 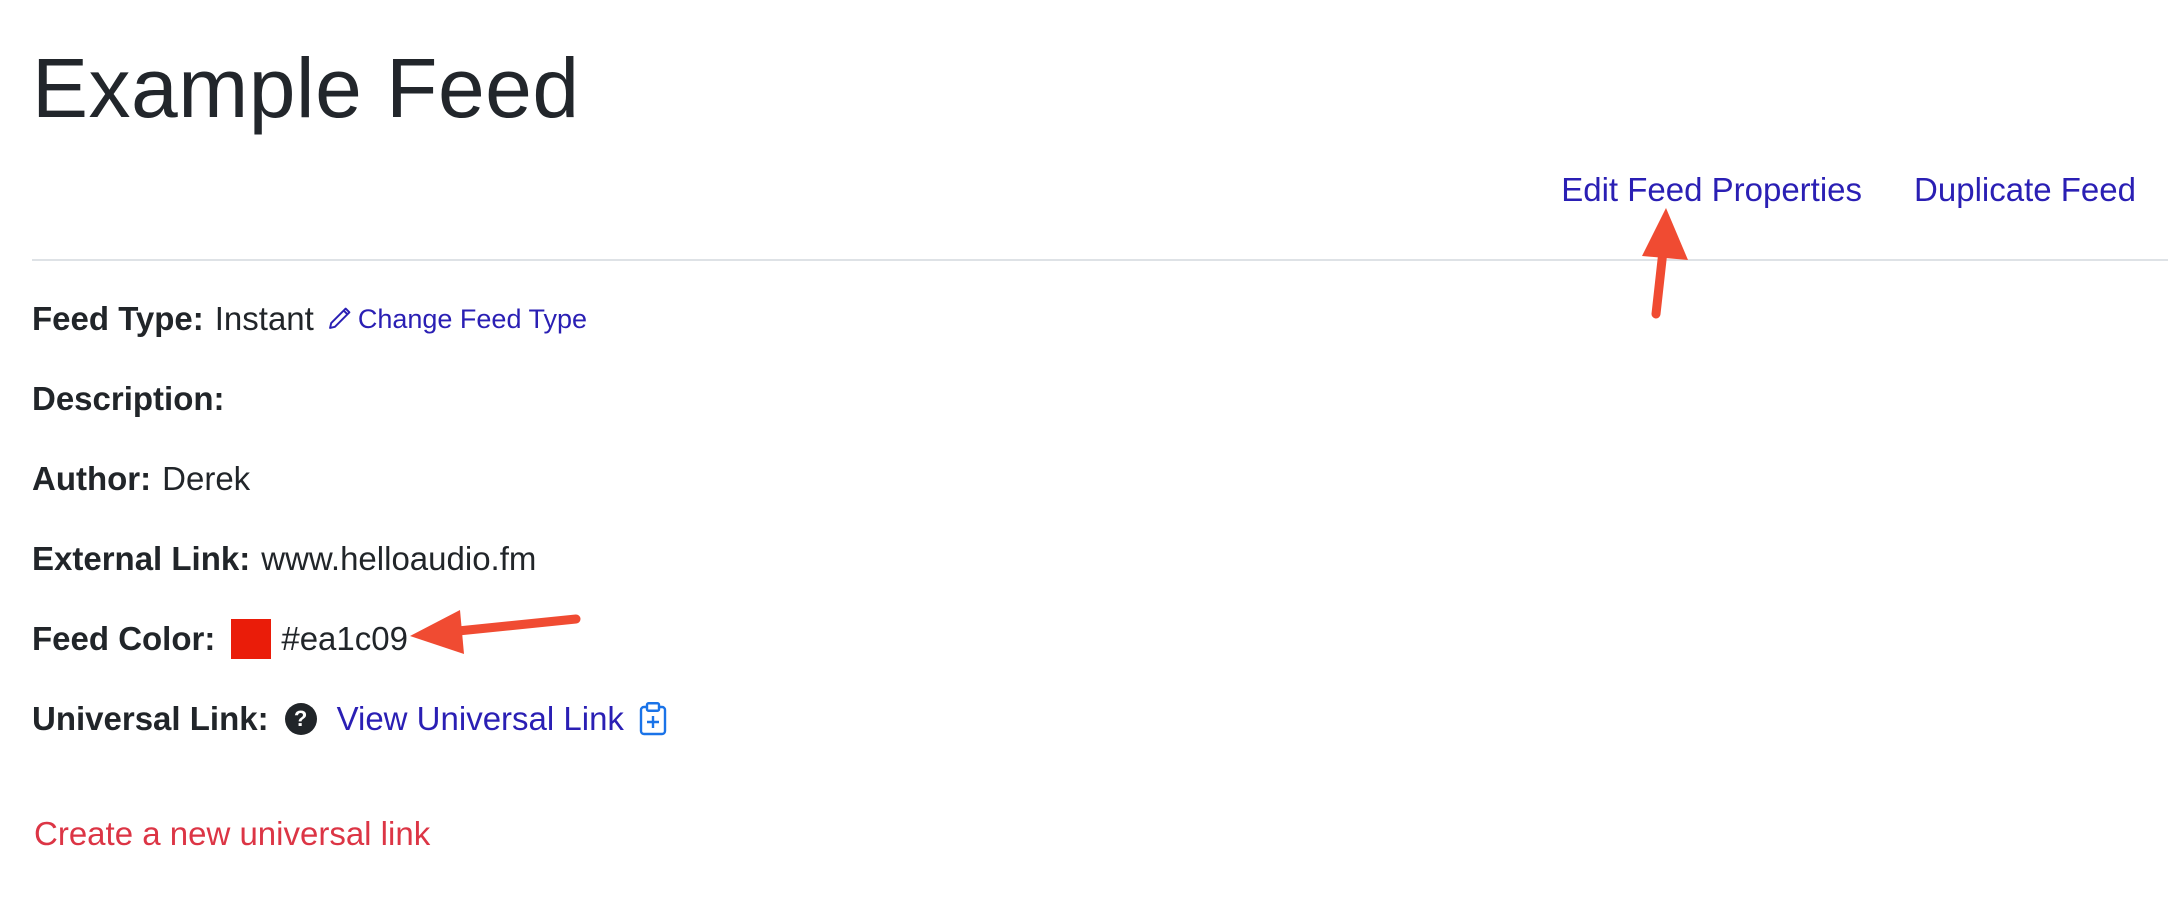 What do you see at coordinates (653, 719) in the screenshot?
I see `clipboard-plus-icon` at bounding box center [653, 719].